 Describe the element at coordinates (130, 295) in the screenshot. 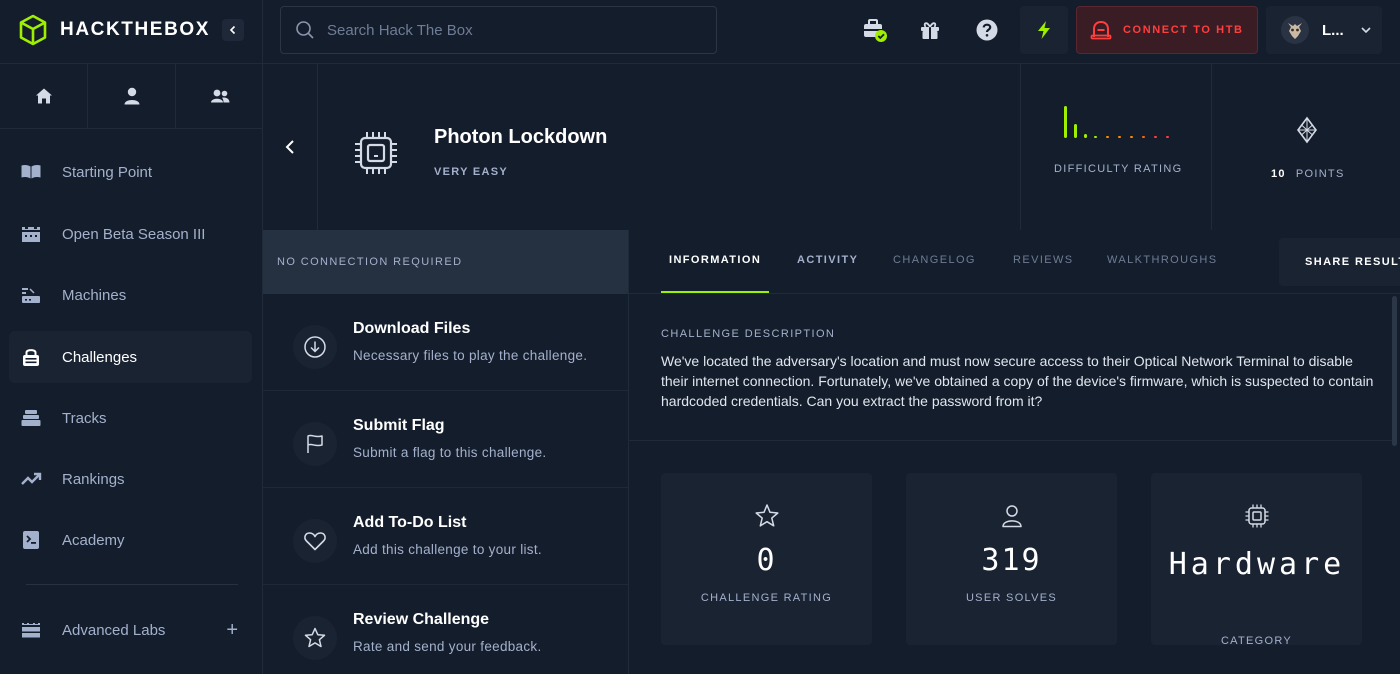

I see `sidebar-item-machines: Machines` at that location.